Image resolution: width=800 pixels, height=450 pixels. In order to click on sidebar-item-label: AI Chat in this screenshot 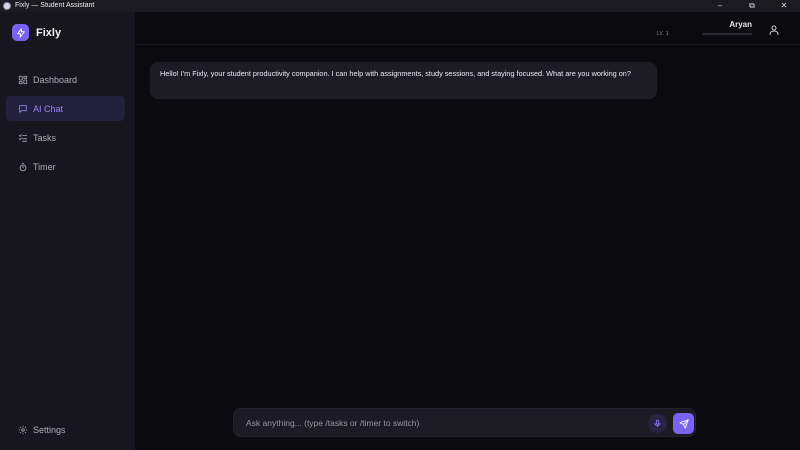, I will do `click(48, 108)`.